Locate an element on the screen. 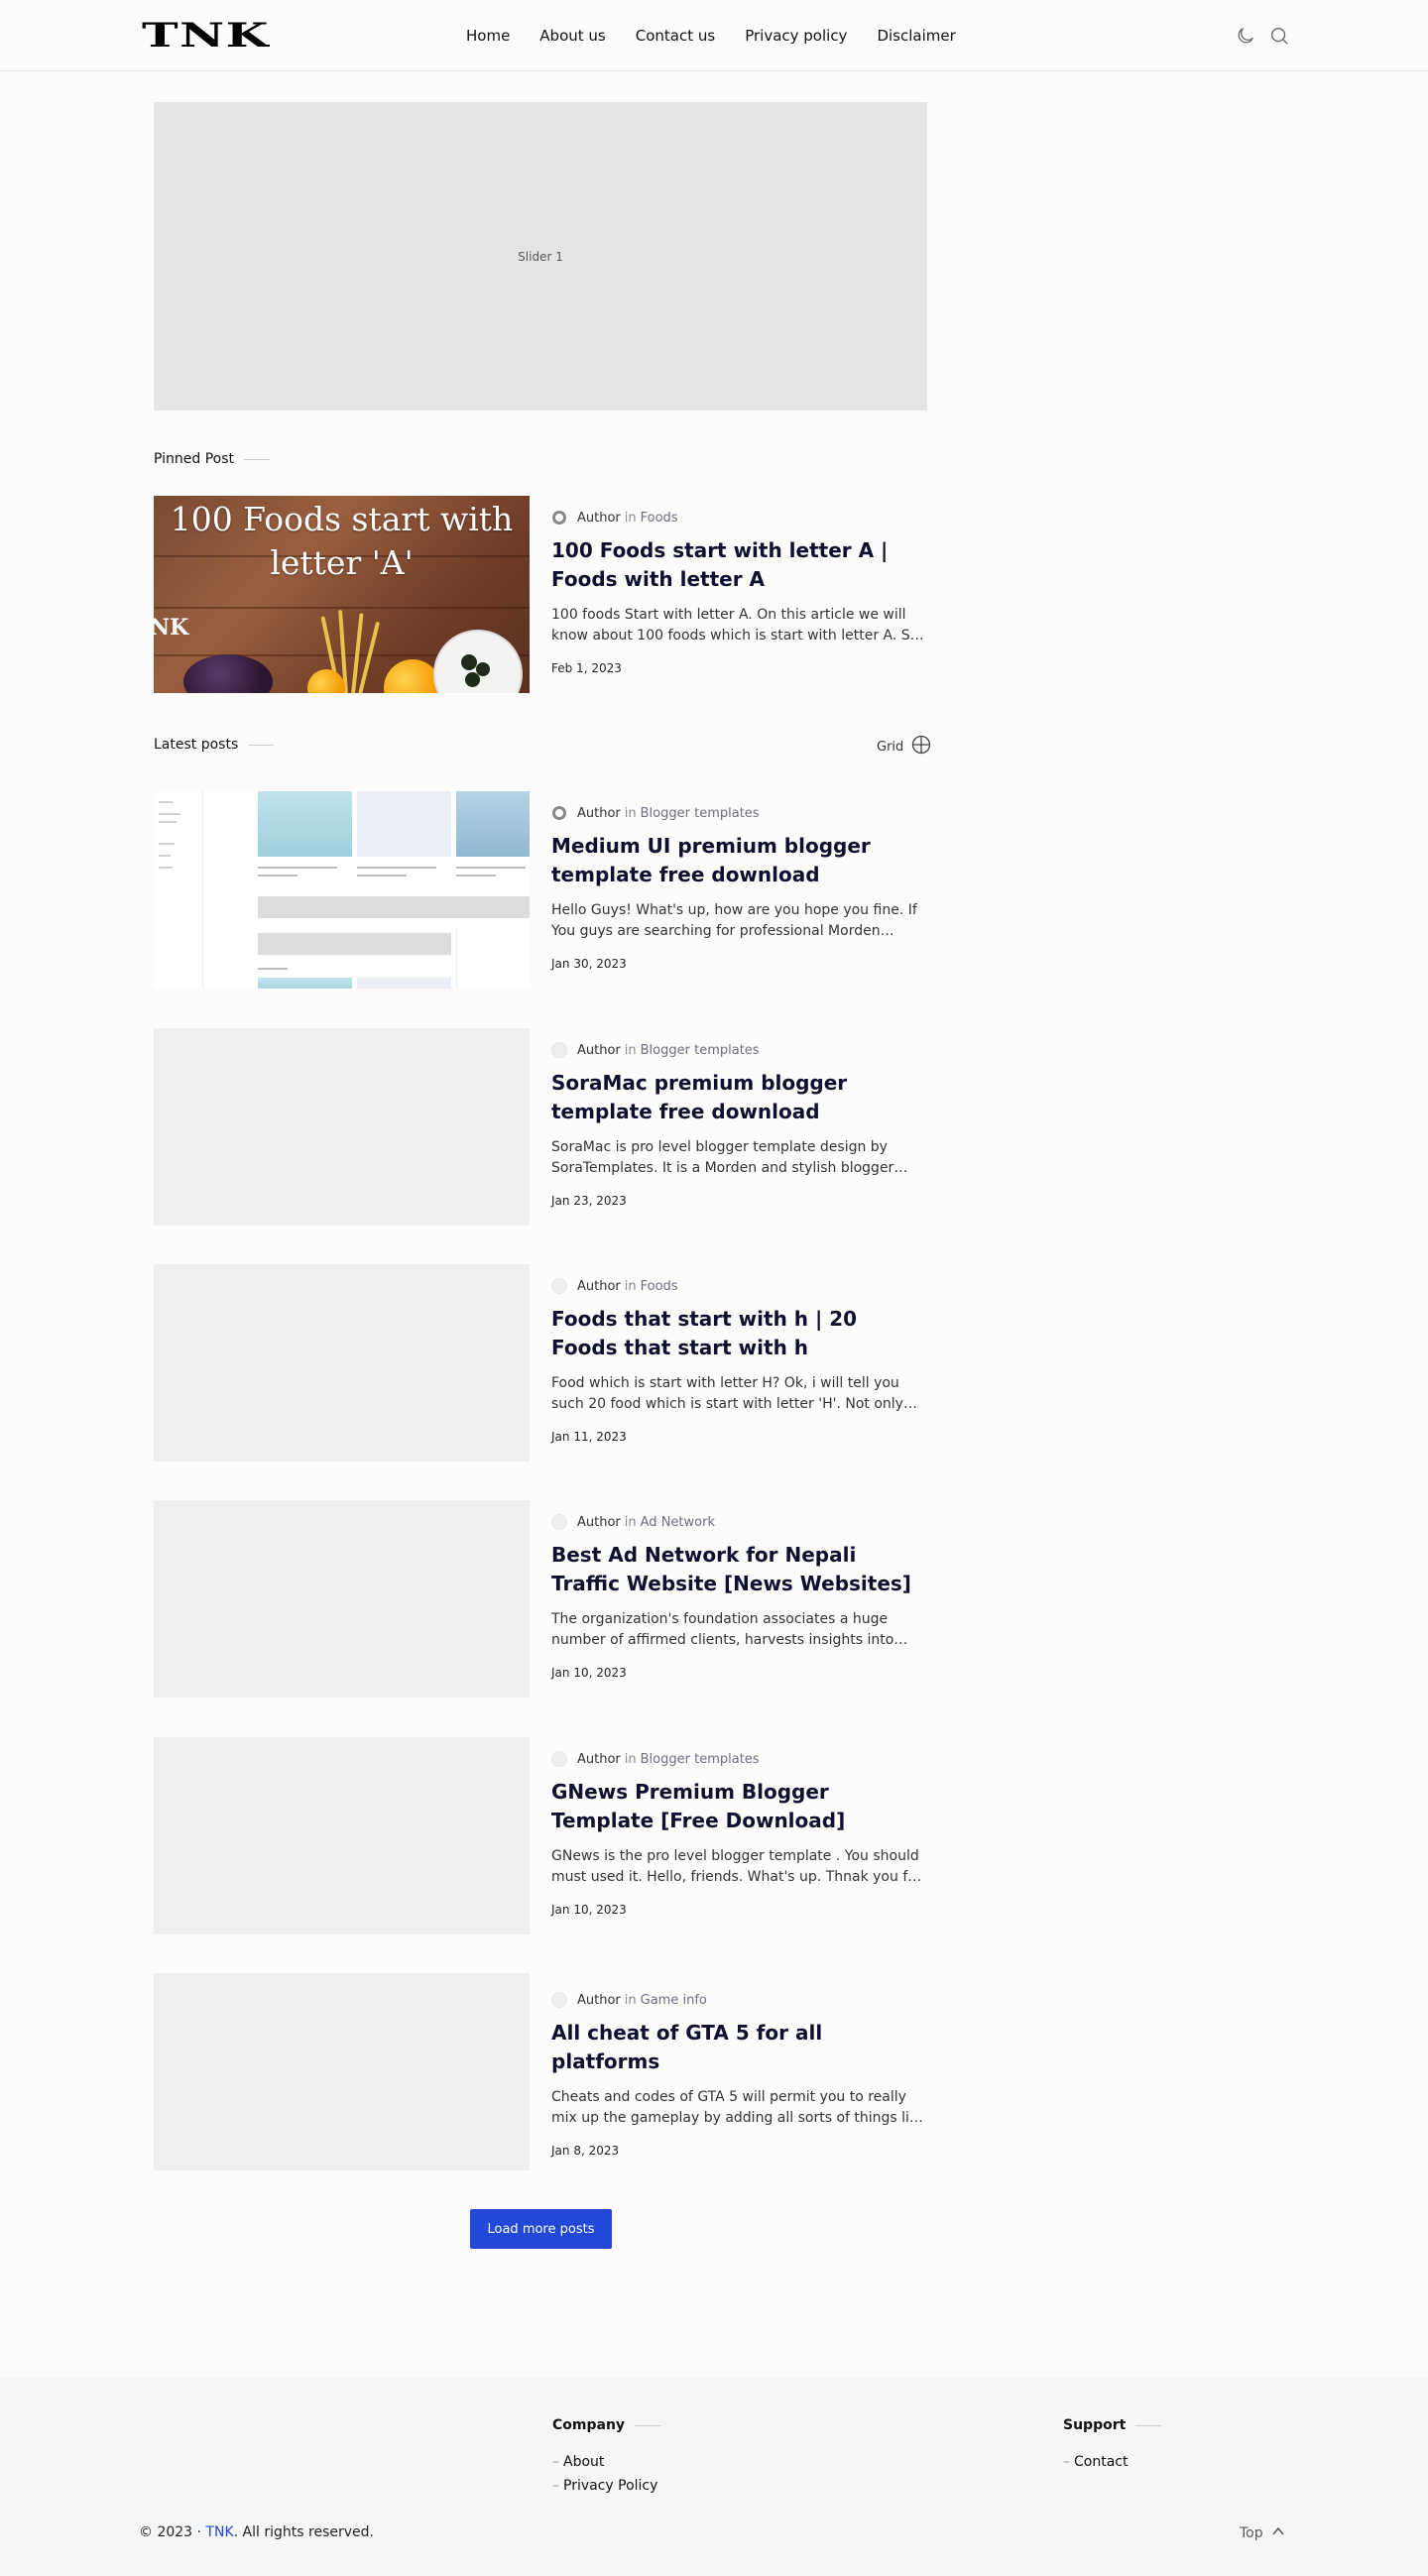  foods-image: 100 Foods start with letter 'A' NK is located at coordinates (342, 595).